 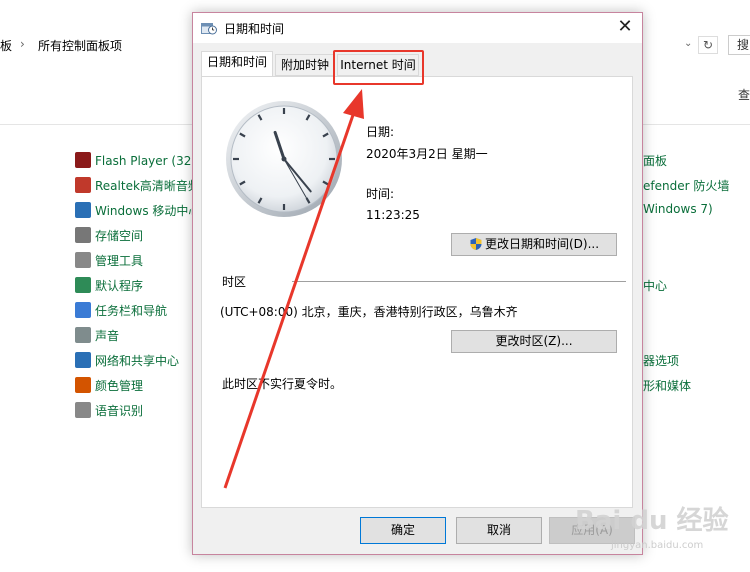 I want to click on watermark-text: Bai du 经验, so click(x=652, y=521).